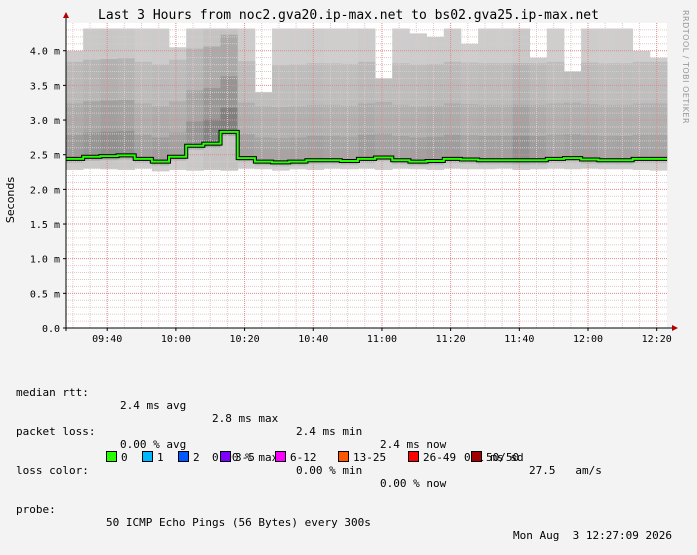  Describe the element at coordinates (45, 225) in the screenshot. I see `y-tick-label: 1.5 m` at that location.